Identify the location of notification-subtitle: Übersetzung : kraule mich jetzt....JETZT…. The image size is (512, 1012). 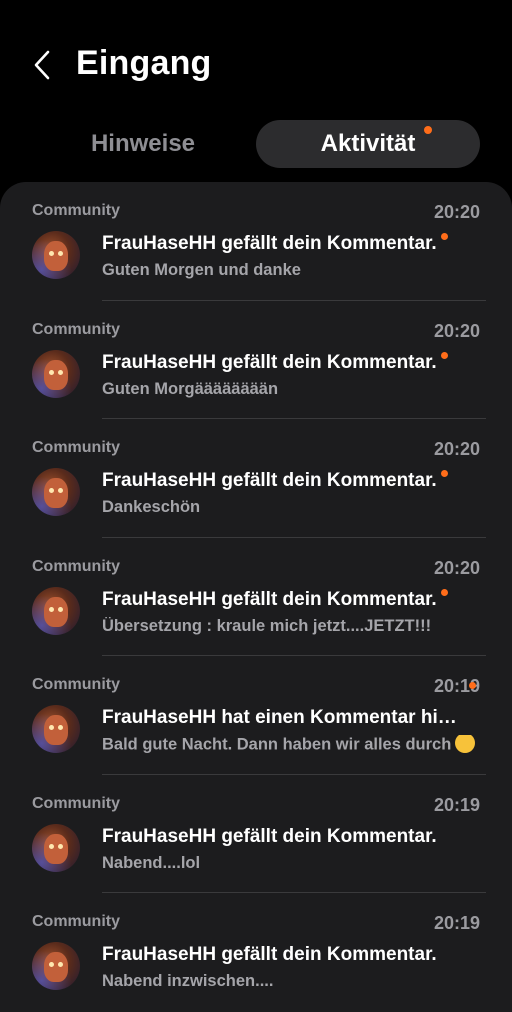
(267, 625).